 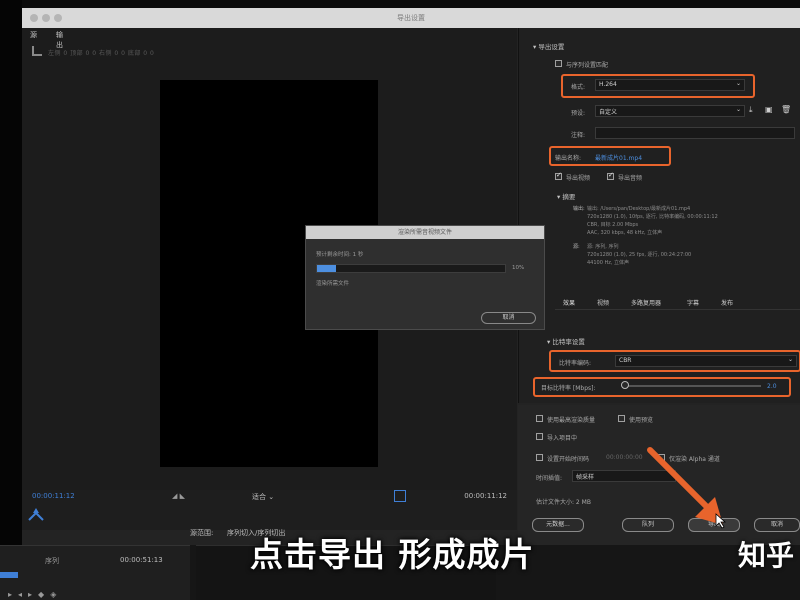 What do you see at coordinates (578, 87) in the screenshot?
I see `format-label: 格式:` at bounding box center [578, 87].